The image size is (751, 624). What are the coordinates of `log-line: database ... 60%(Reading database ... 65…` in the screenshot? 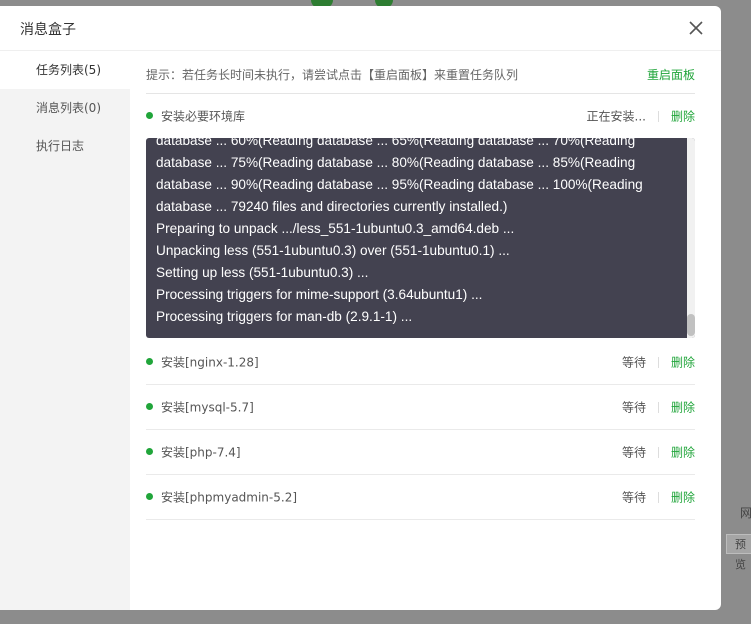 It's located at (396, 143).